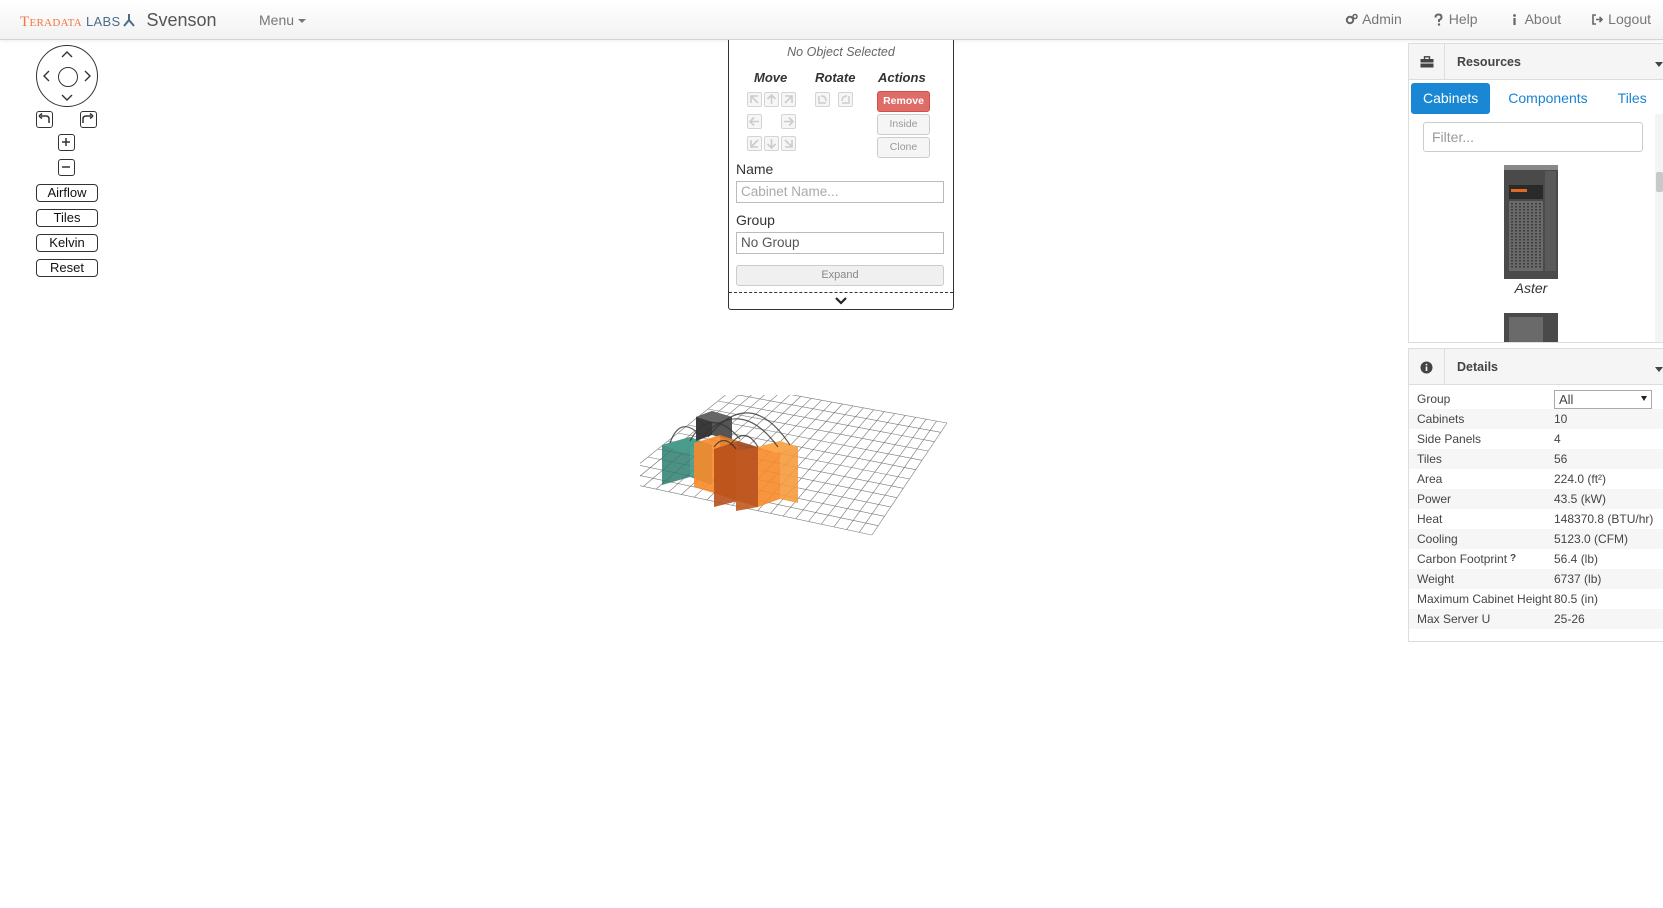 This screenshot has width=1663, height=908. I want to click on logout-link: Logout, so click(1621, 19).